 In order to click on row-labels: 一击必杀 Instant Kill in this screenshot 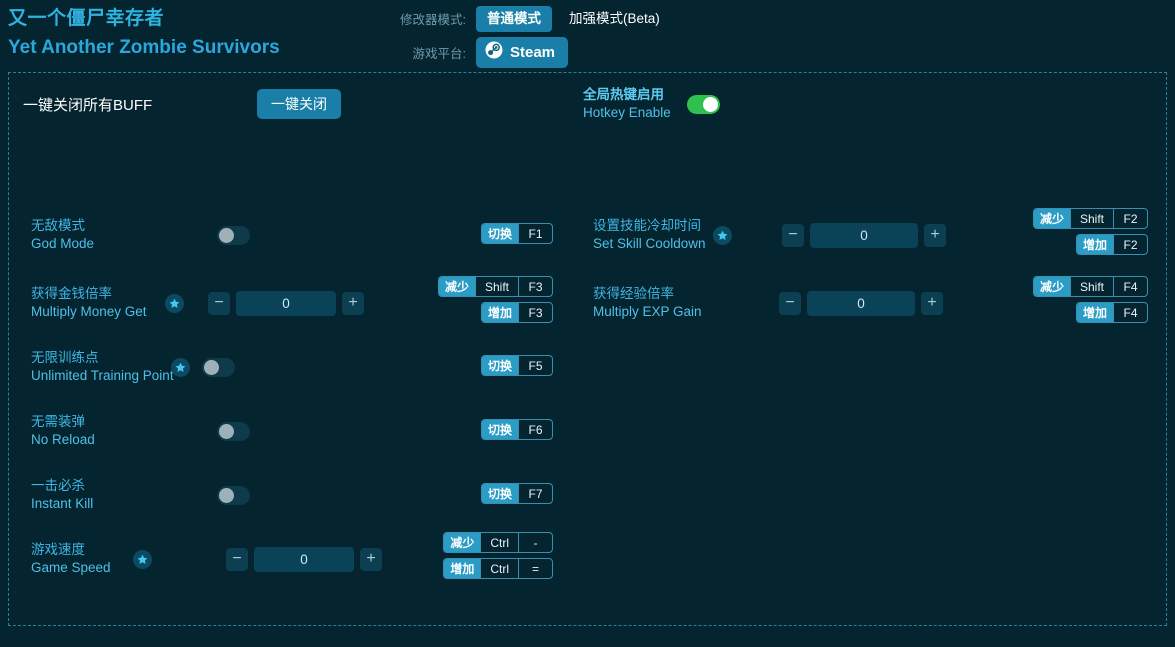, I will do `click(84, 495)`.